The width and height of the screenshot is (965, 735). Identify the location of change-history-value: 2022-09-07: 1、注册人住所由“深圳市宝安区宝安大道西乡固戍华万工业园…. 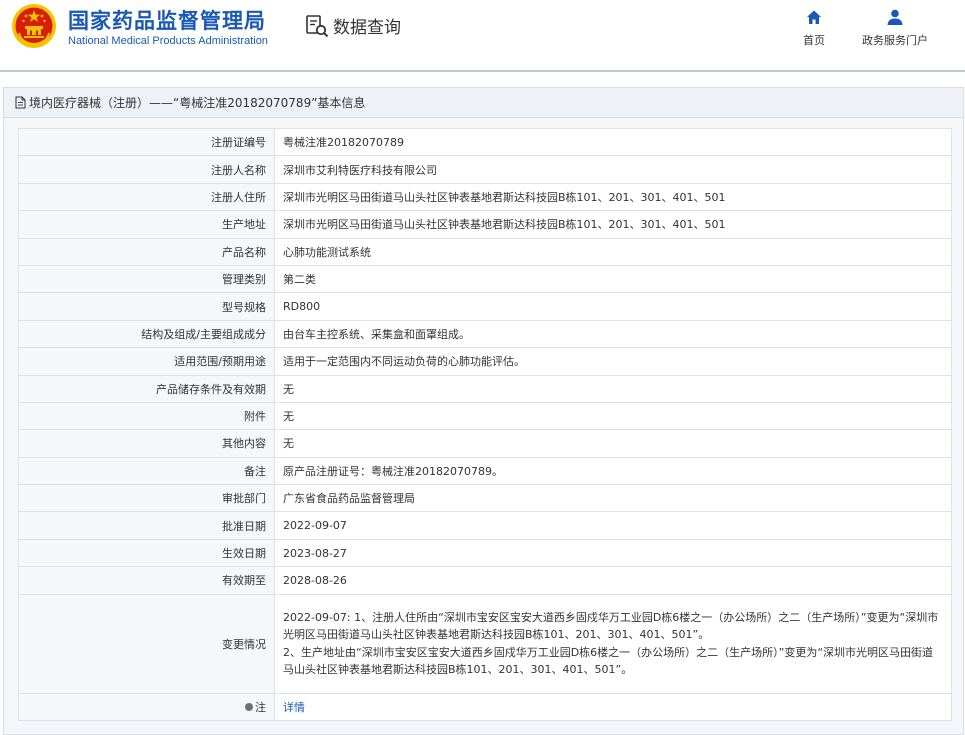
(613, 643).